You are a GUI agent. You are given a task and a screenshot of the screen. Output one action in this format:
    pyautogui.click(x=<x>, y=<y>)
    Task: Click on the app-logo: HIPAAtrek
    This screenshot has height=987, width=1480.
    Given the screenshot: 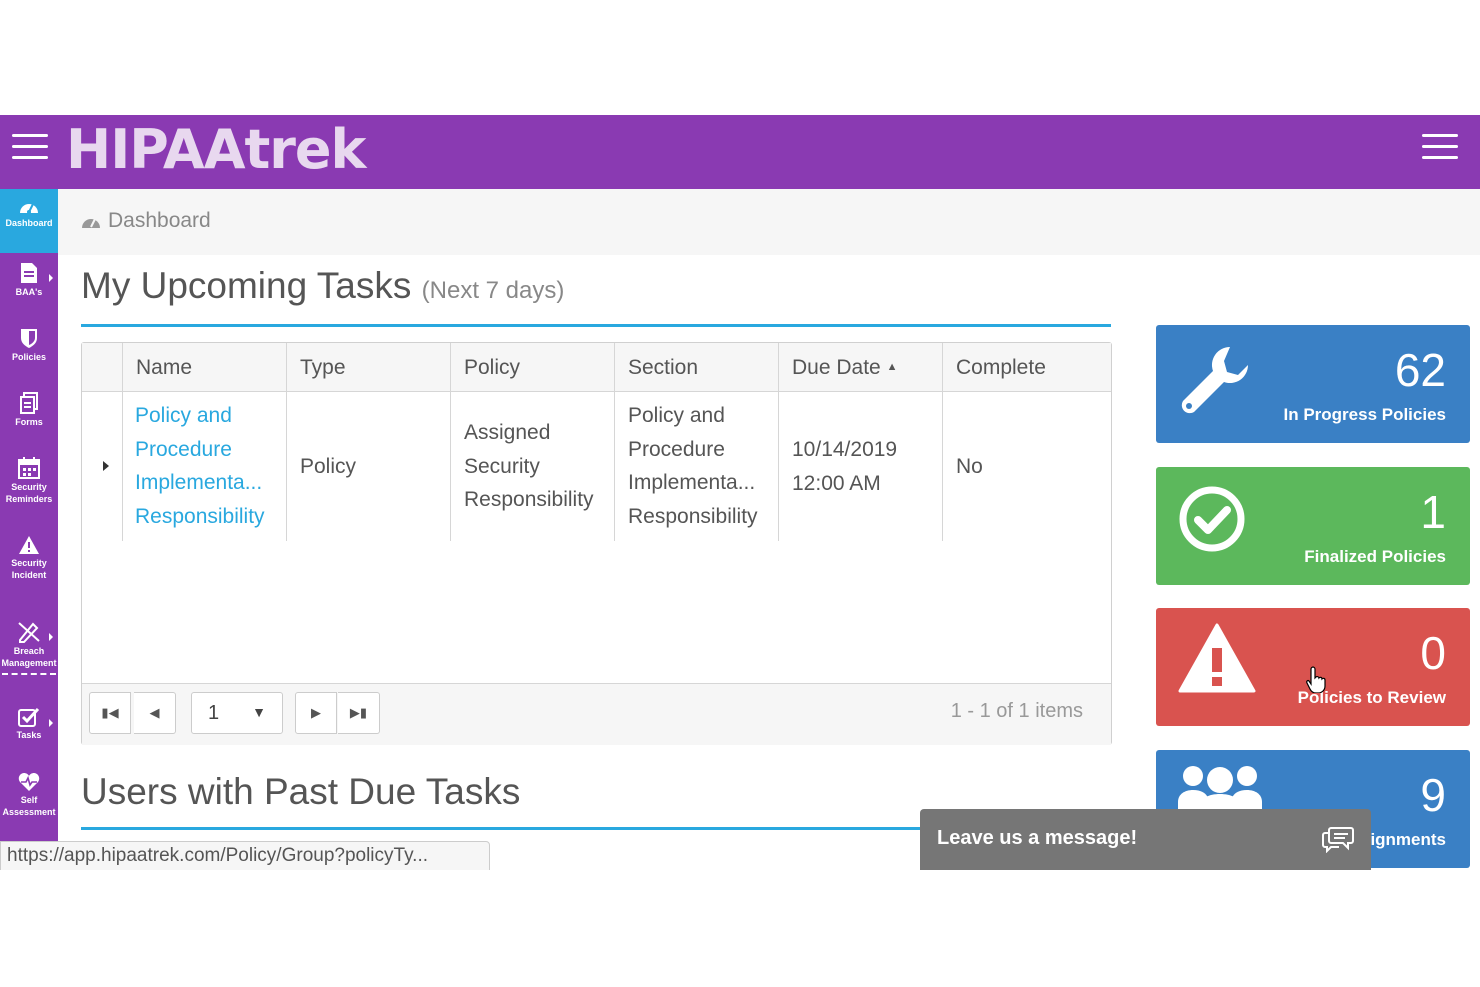 What is the action you would take?
    pyautogui.click(x=216, y=150)
    